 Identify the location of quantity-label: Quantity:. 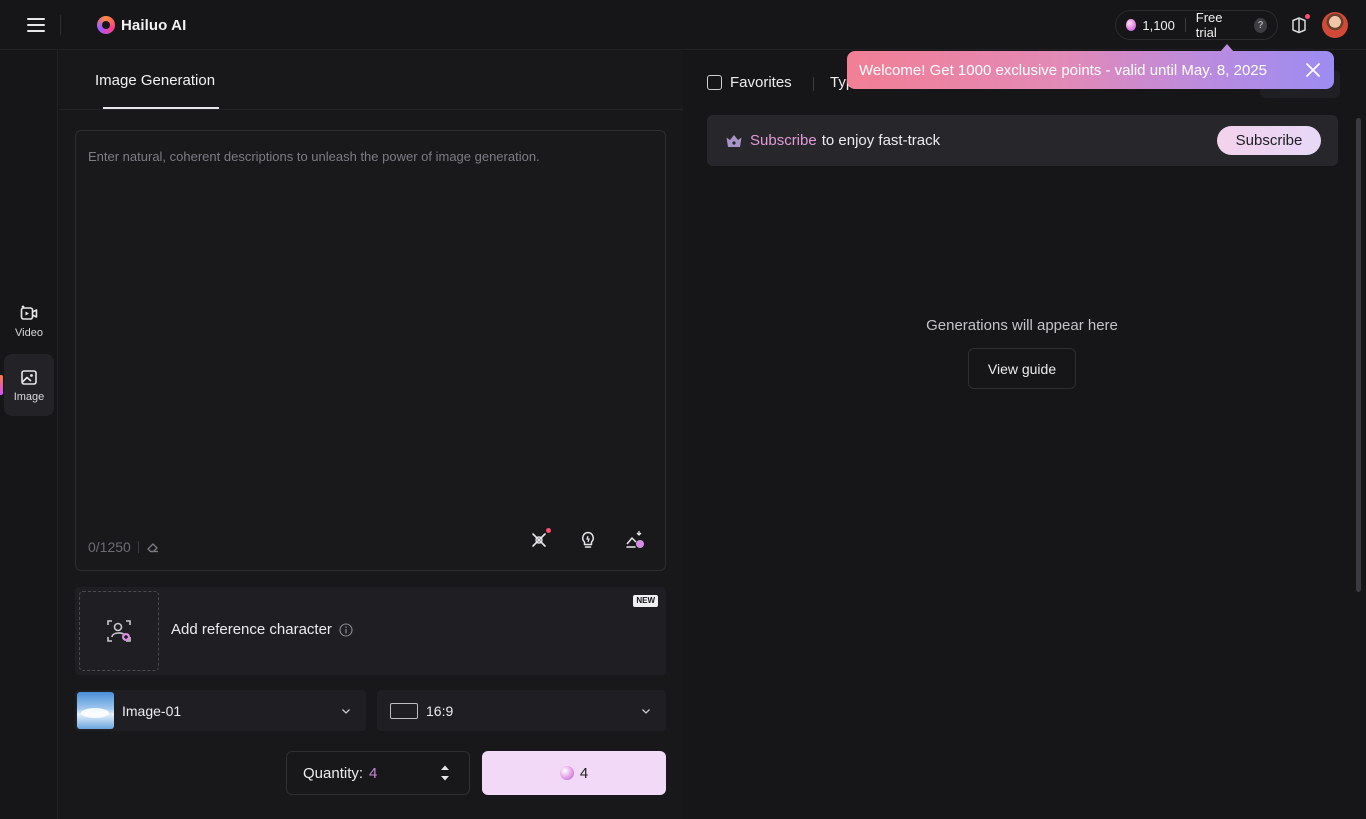
(333, 773).